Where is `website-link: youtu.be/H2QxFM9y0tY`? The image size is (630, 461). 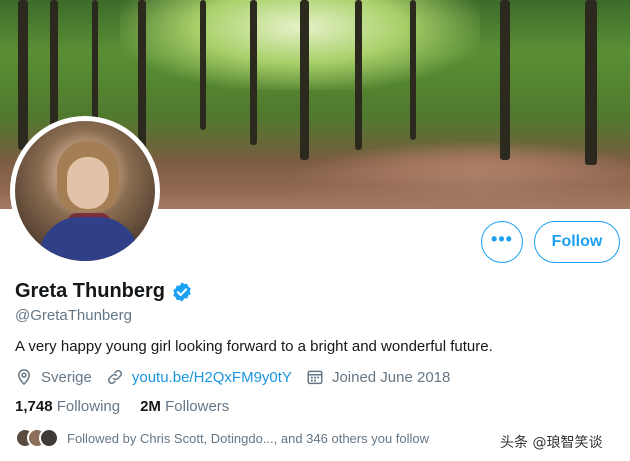
website-link: youtu.be/H2QxFM9y0tY is located at coordinates (212, 377).